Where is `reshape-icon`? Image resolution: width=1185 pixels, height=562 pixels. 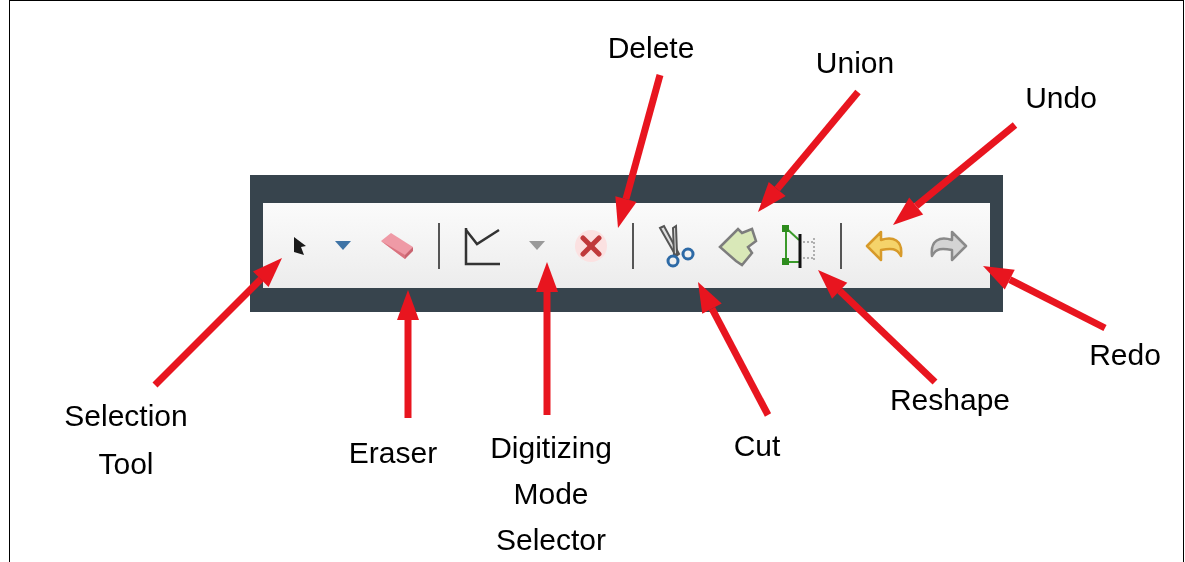
reshape-icon is located at coordinates (799, 245).